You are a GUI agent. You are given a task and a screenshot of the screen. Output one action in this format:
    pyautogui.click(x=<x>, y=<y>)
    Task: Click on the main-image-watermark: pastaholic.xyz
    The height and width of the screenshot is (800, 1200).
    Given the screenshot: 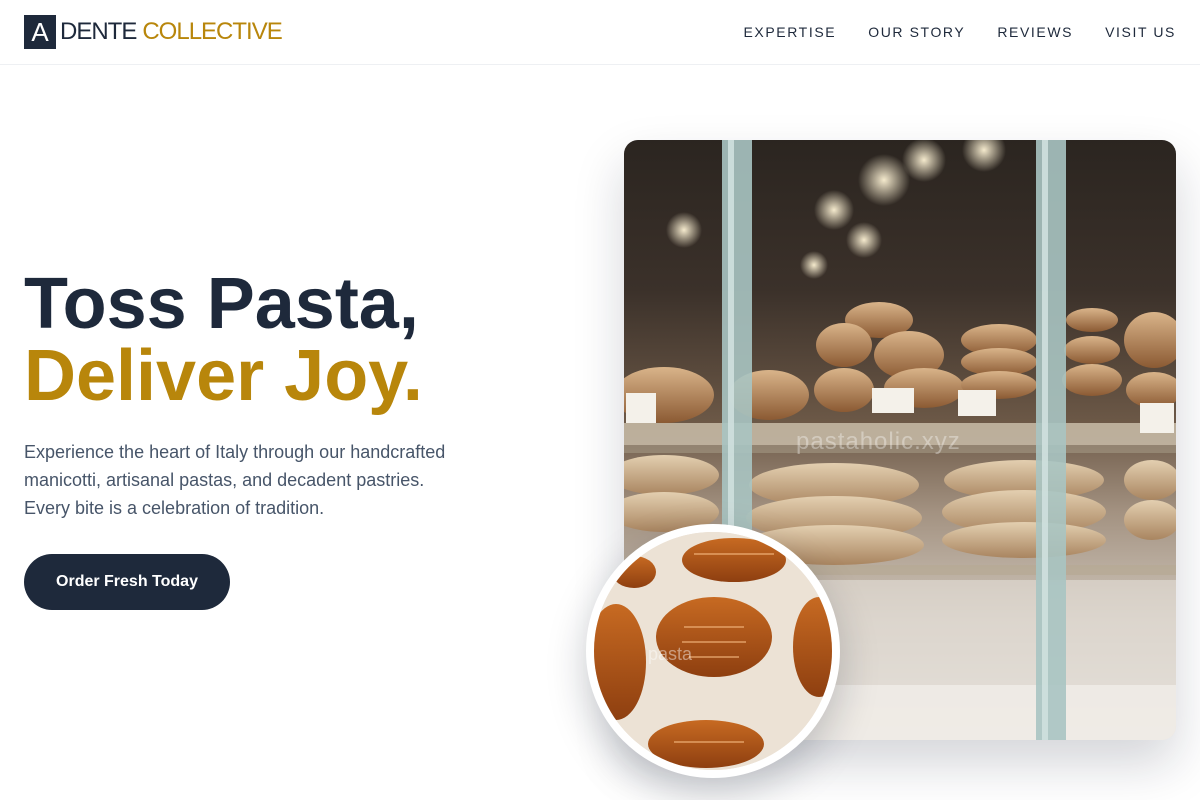 What is the action you would take?
    pyautogui.click(x=878, y=441)
    